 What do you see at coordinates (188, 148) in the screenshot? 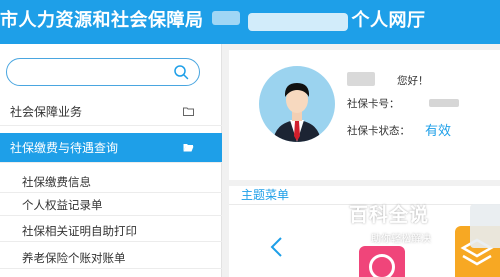
I see `folder-open-icon` at bounding box center [188, 148].